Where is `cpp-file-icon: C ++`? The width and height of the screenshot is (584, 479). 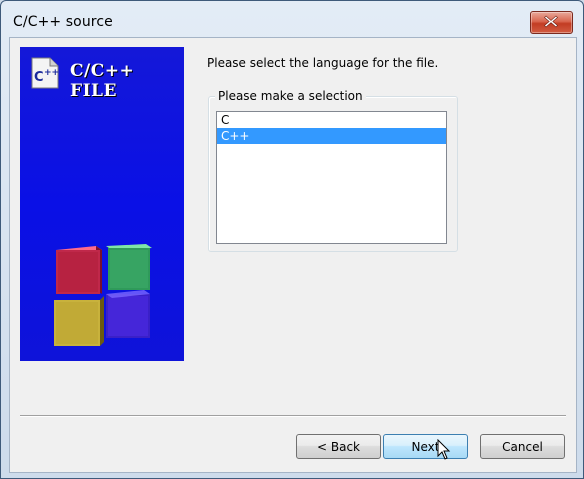
cpp-file-icon: C ++ is located at coordinates (45, 73).